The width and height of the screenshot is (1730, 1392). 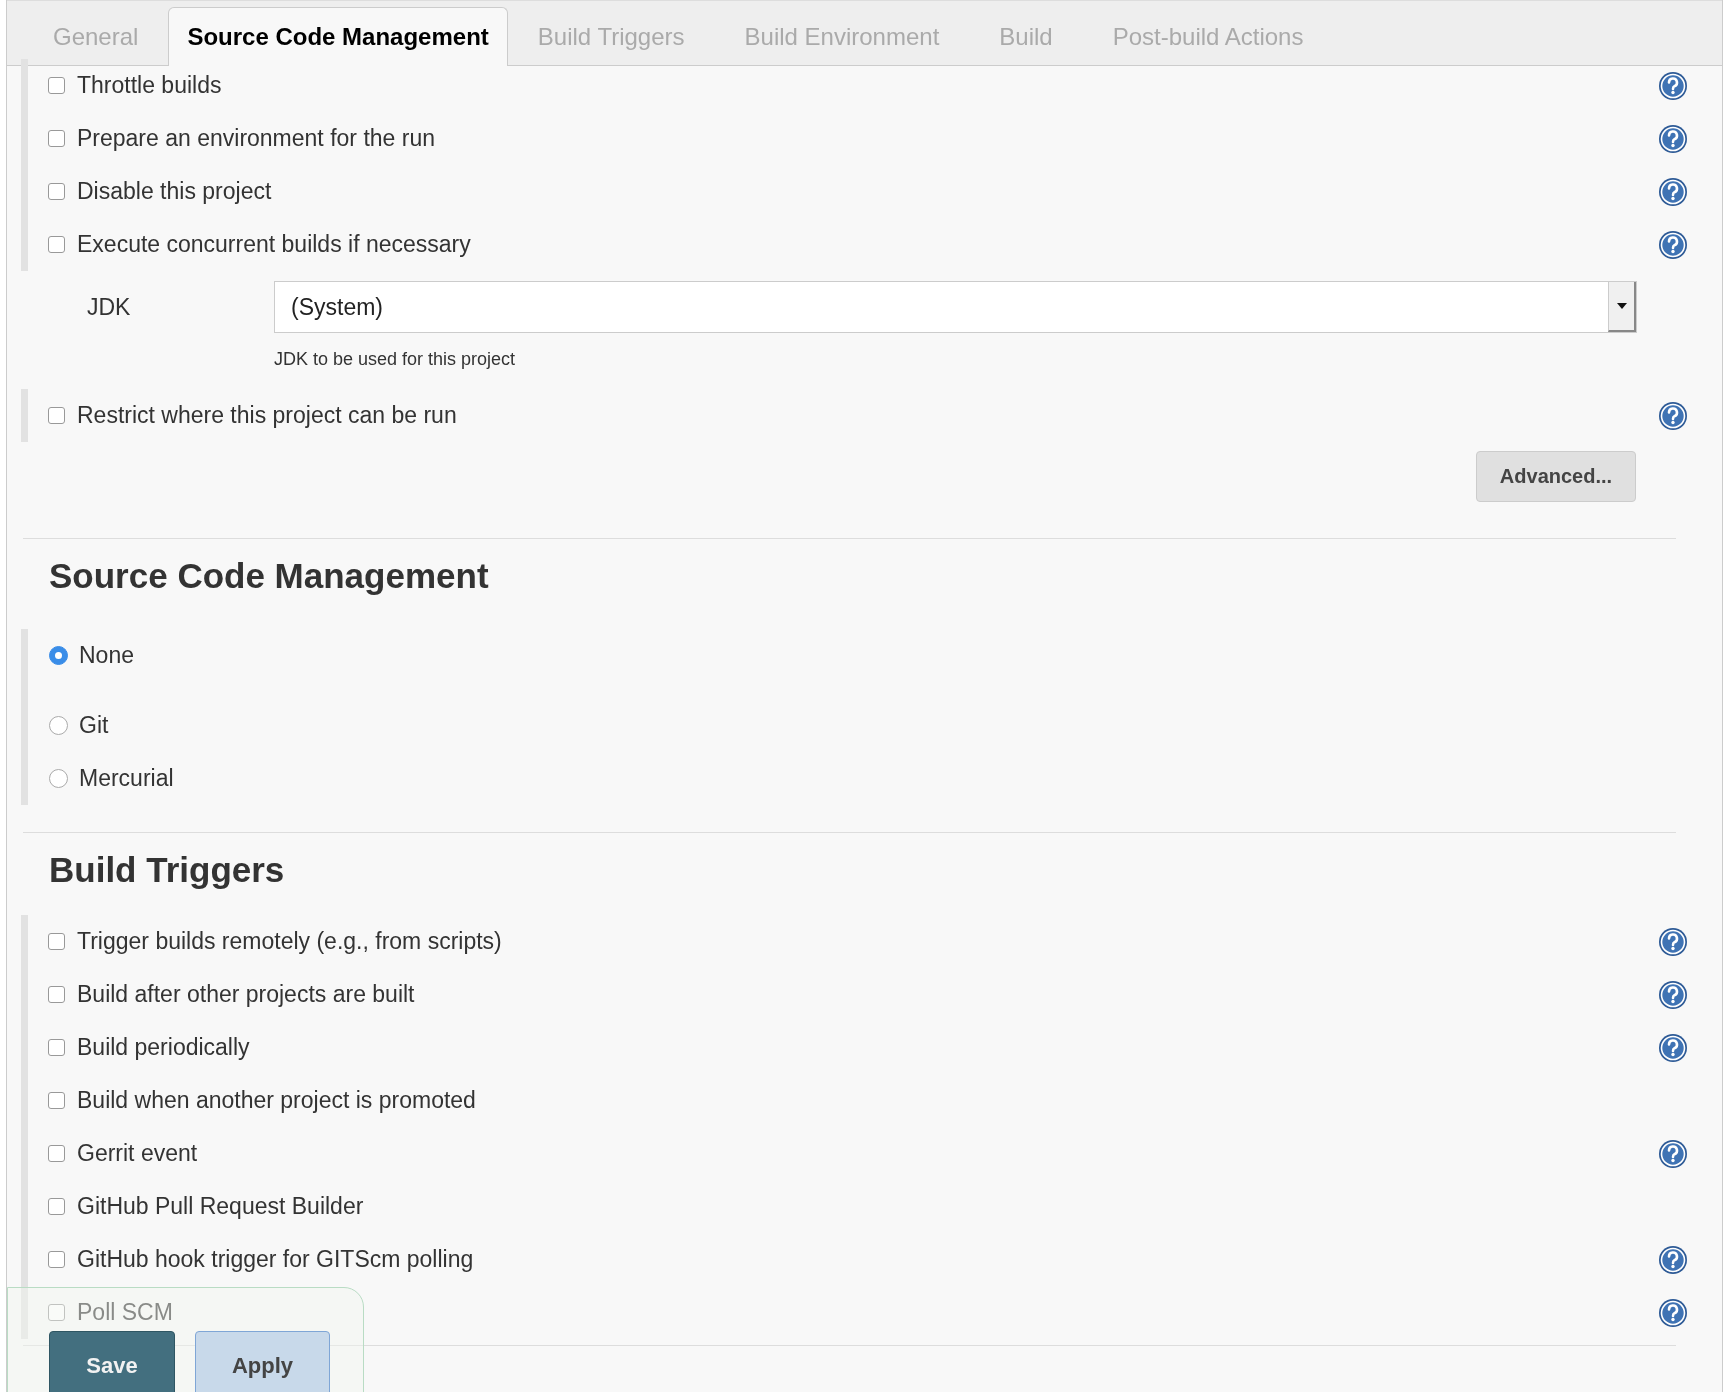 What do you see at coordinates (955, 307) in the screenshot?
I see `jdk-select: (System)` at bounding box center [955, 307].